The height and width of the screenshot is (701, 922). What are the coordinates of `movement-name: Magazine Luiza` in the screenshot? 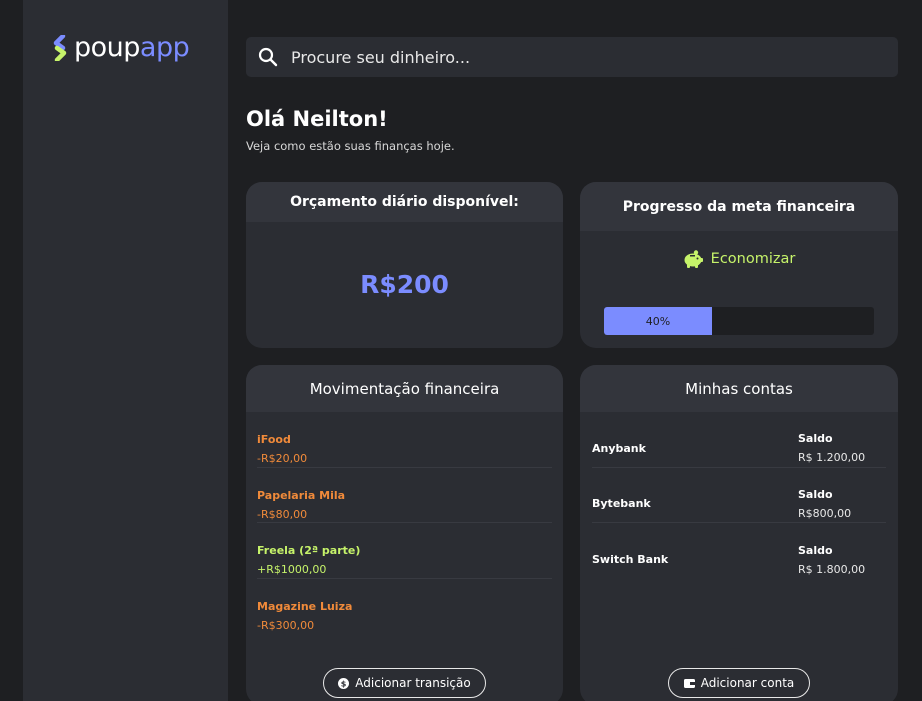 It's located at (305, 606).